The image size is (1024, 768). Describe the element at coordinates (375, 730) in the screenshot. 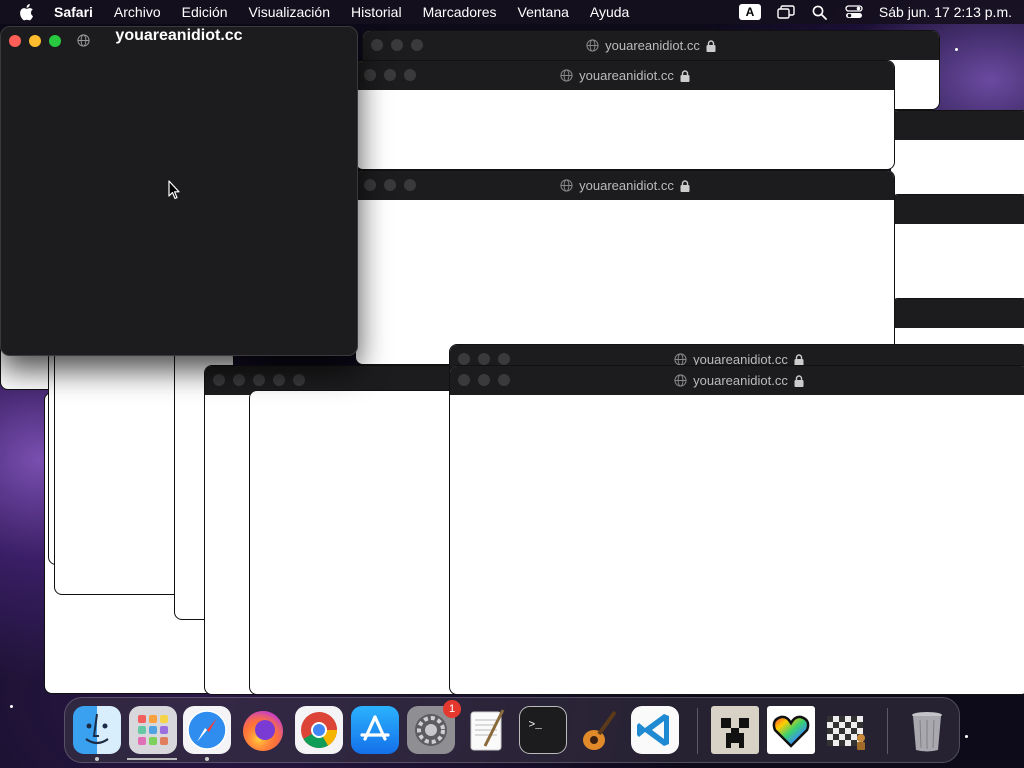

I see `app-store-icon` at that location.